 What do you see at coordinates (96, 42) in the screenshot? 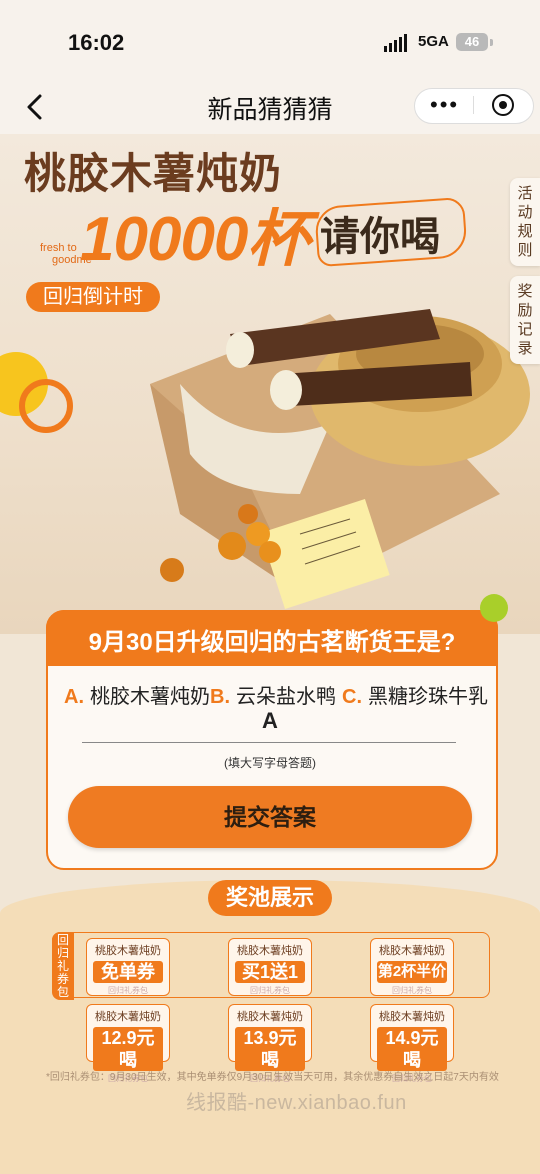
I see `status-time: 16:02` at bounding box center [96, 42].